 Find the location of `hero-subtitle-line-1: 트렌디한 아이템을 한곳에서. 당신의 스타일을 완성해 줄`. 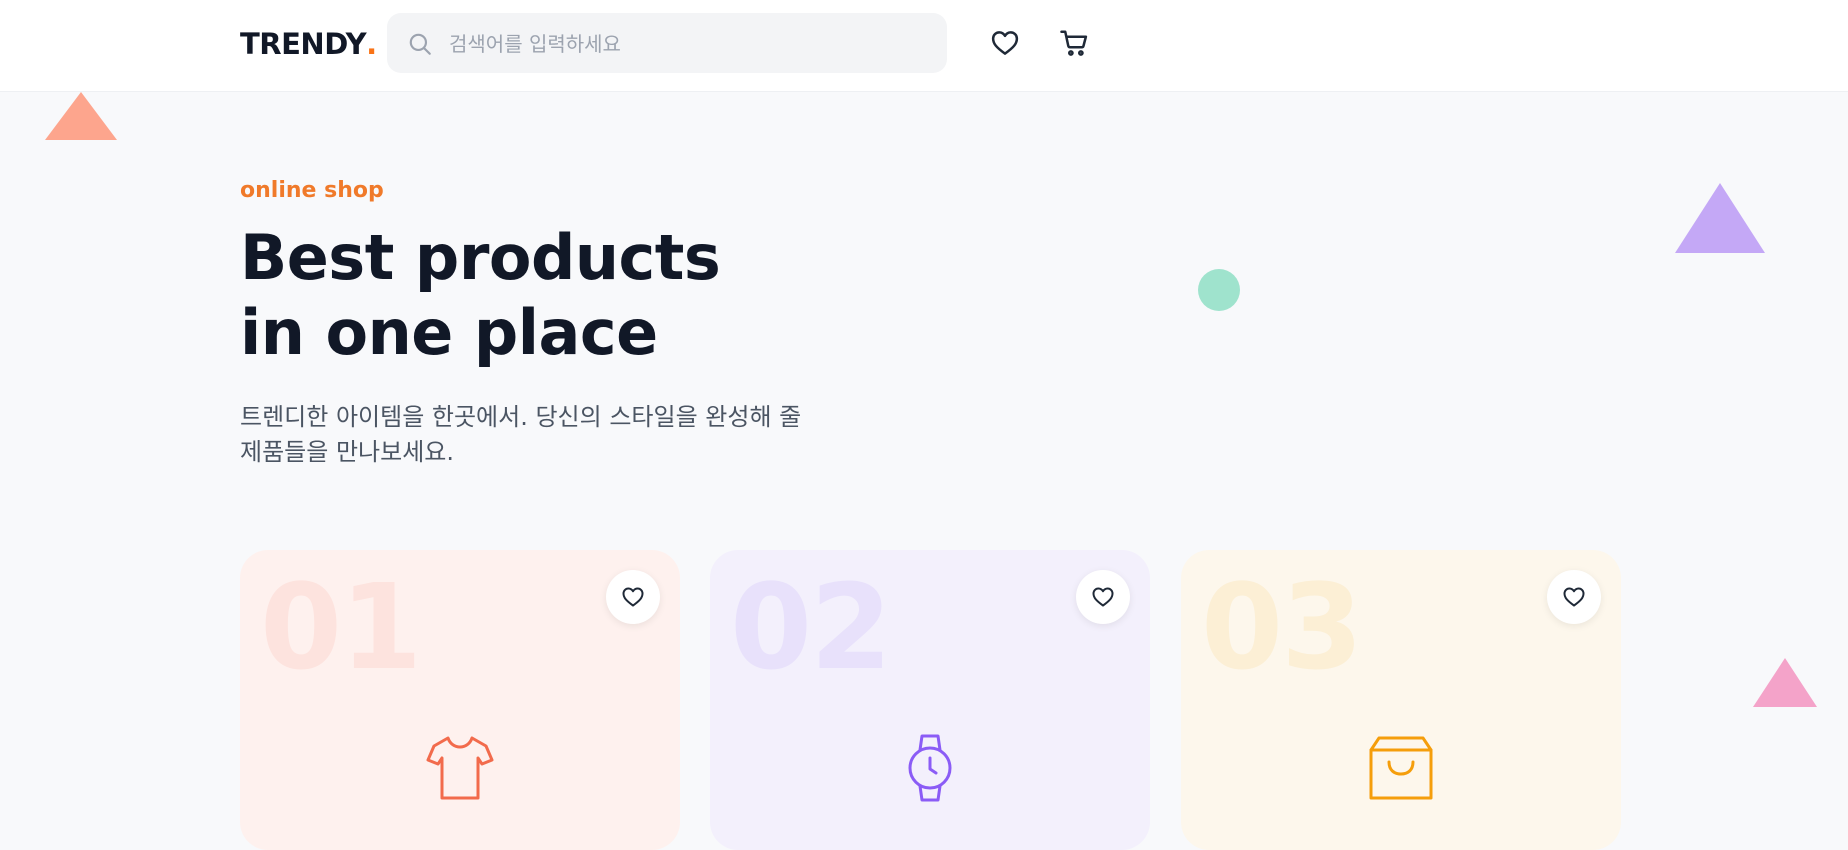

hero-subtitle-line-1: 트렌디한 아이템을 한곳에서. 당신의 스타일을 완성해 줄 is located at coordinates (521, 417).